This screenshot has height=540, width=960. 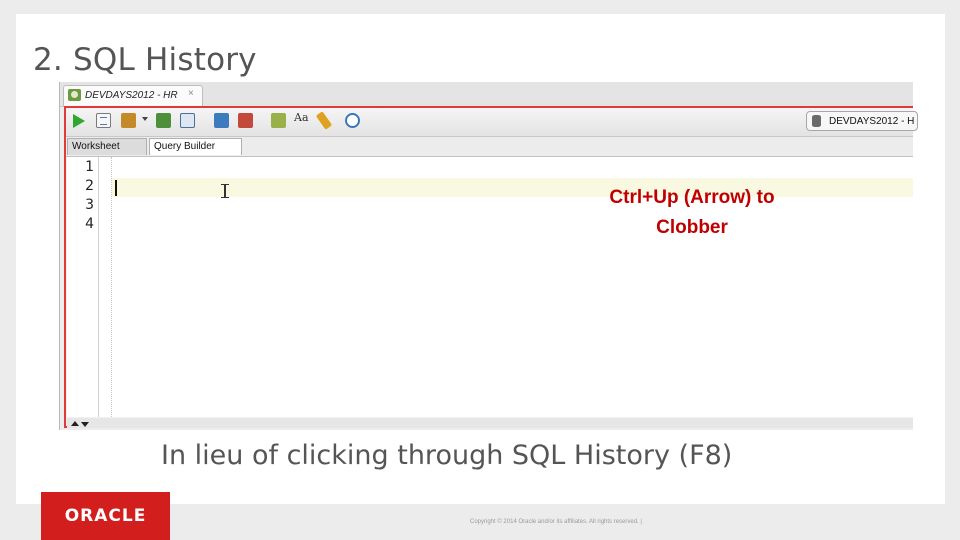 What do you see at coordinates (352, 120) in the screenshot?
I see `sql-history-icon` at bounding box center [352, 120].